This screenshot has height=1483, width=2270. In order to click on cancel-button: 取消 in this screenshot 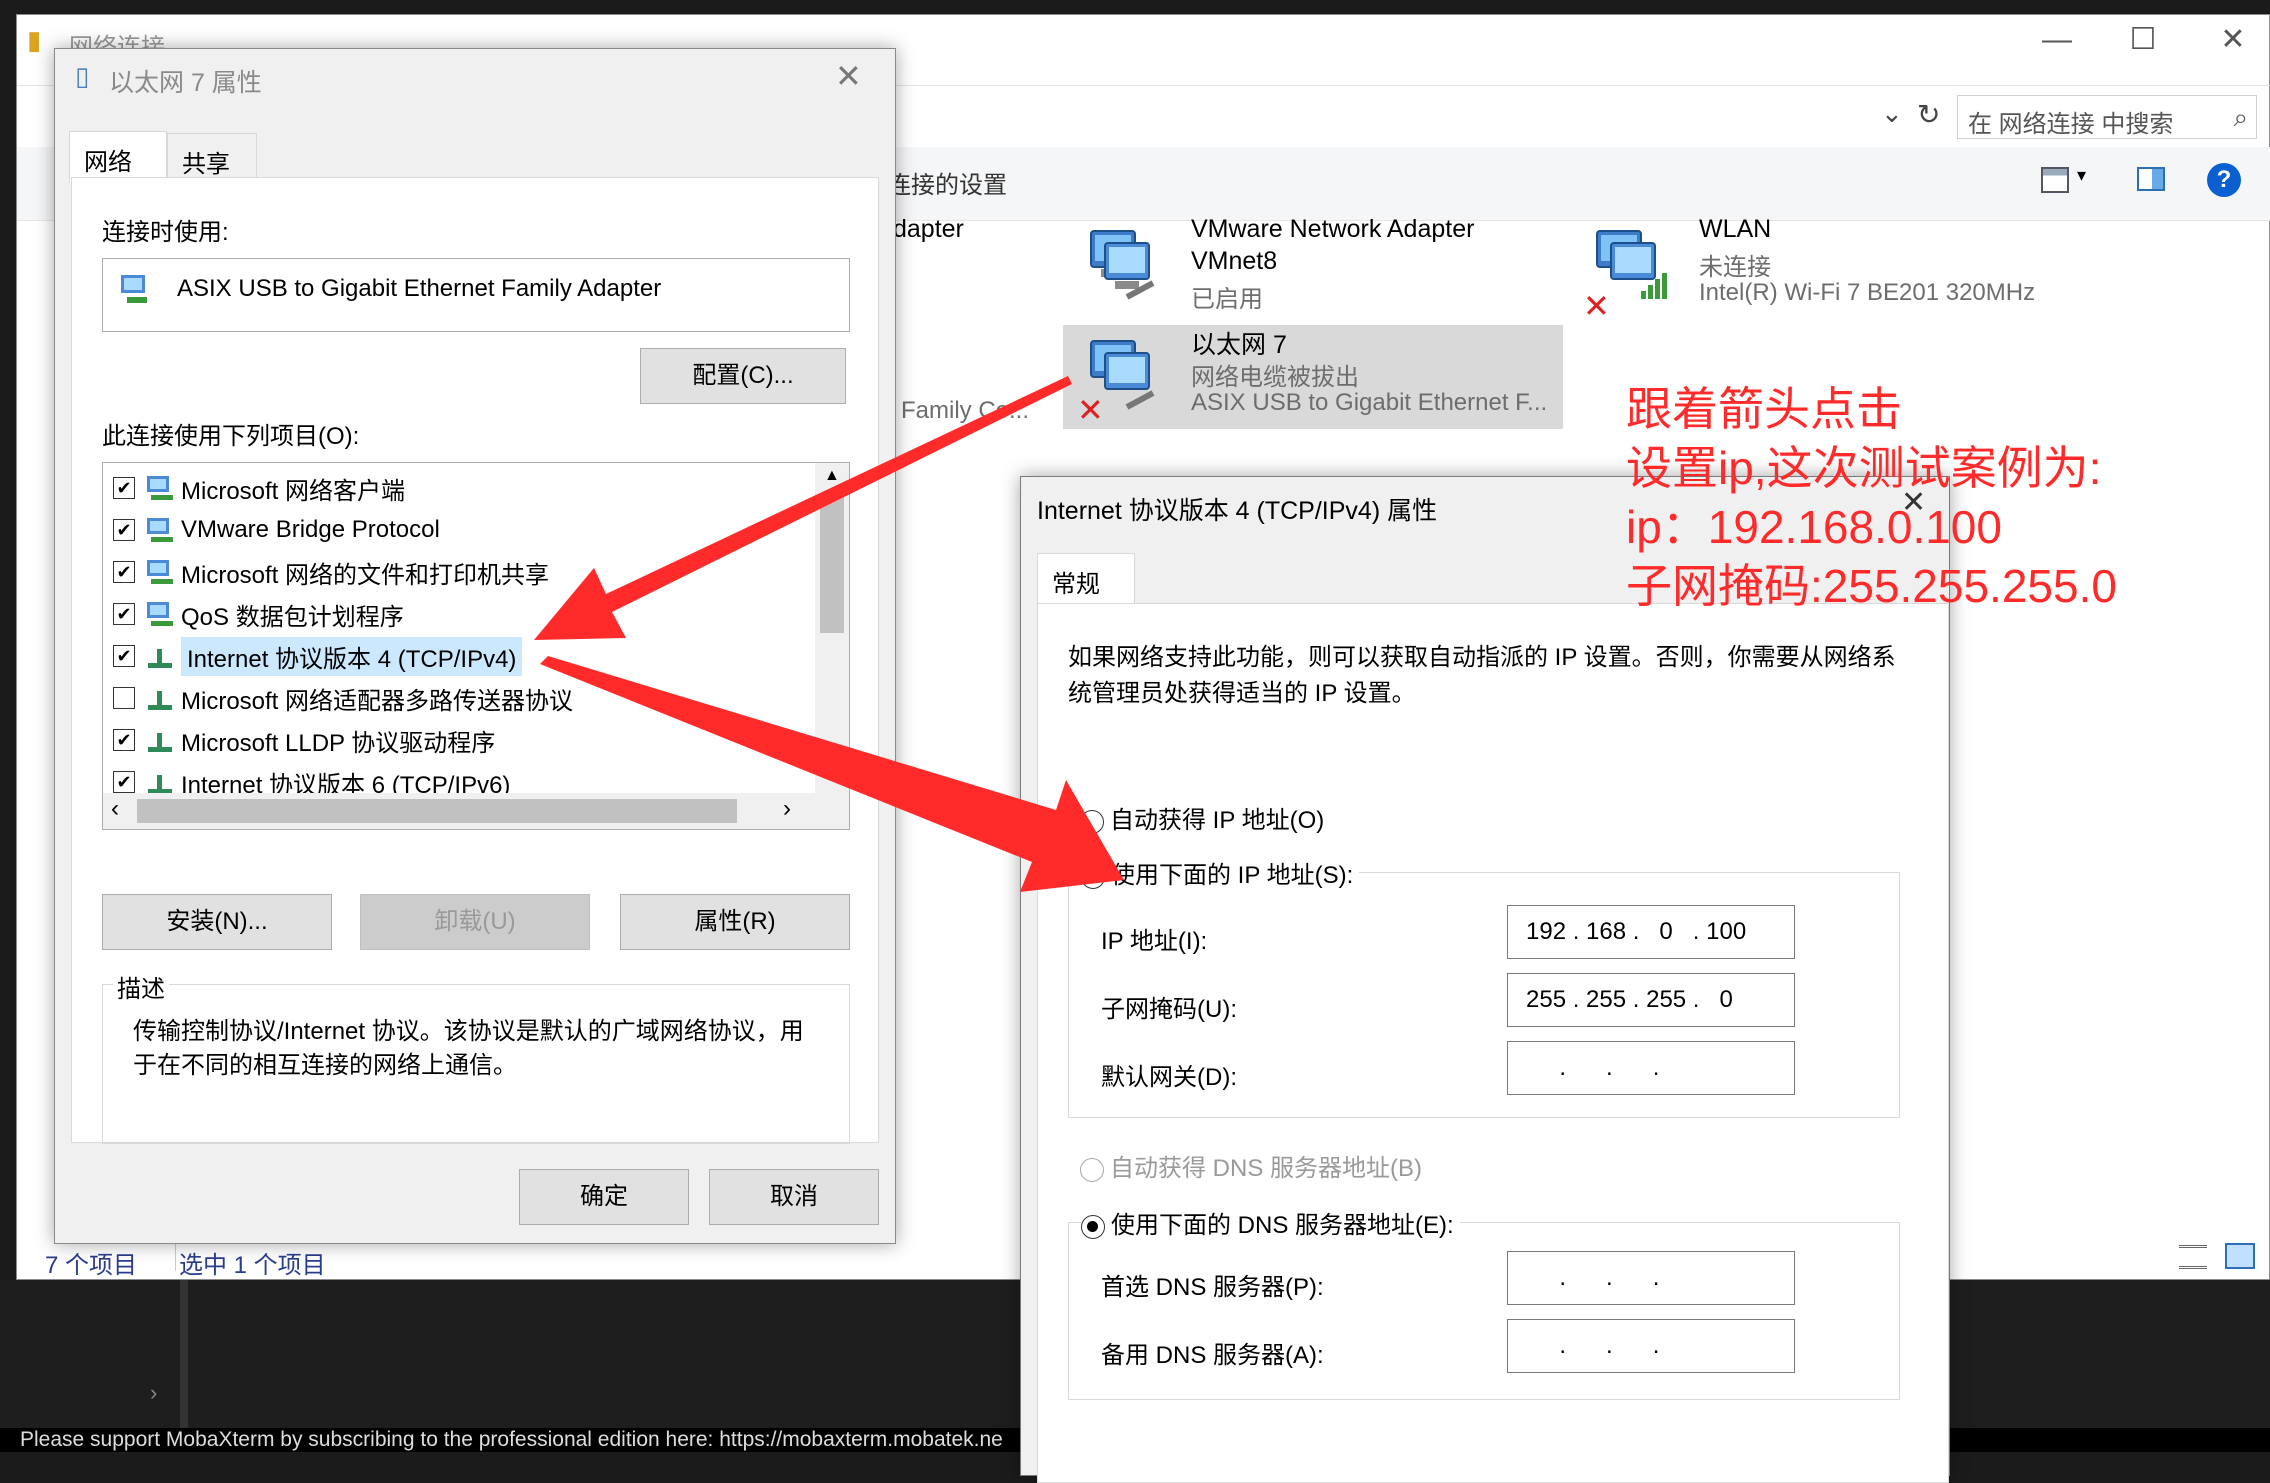, I will do `click(794, 1197)`.